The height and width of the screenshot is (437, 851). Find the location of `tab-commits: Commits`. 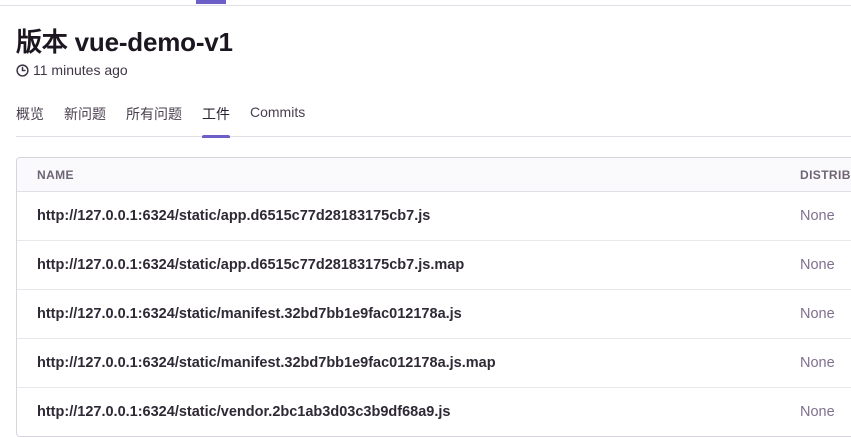

tab-commits: Commits is located at coordinates (277, 116).